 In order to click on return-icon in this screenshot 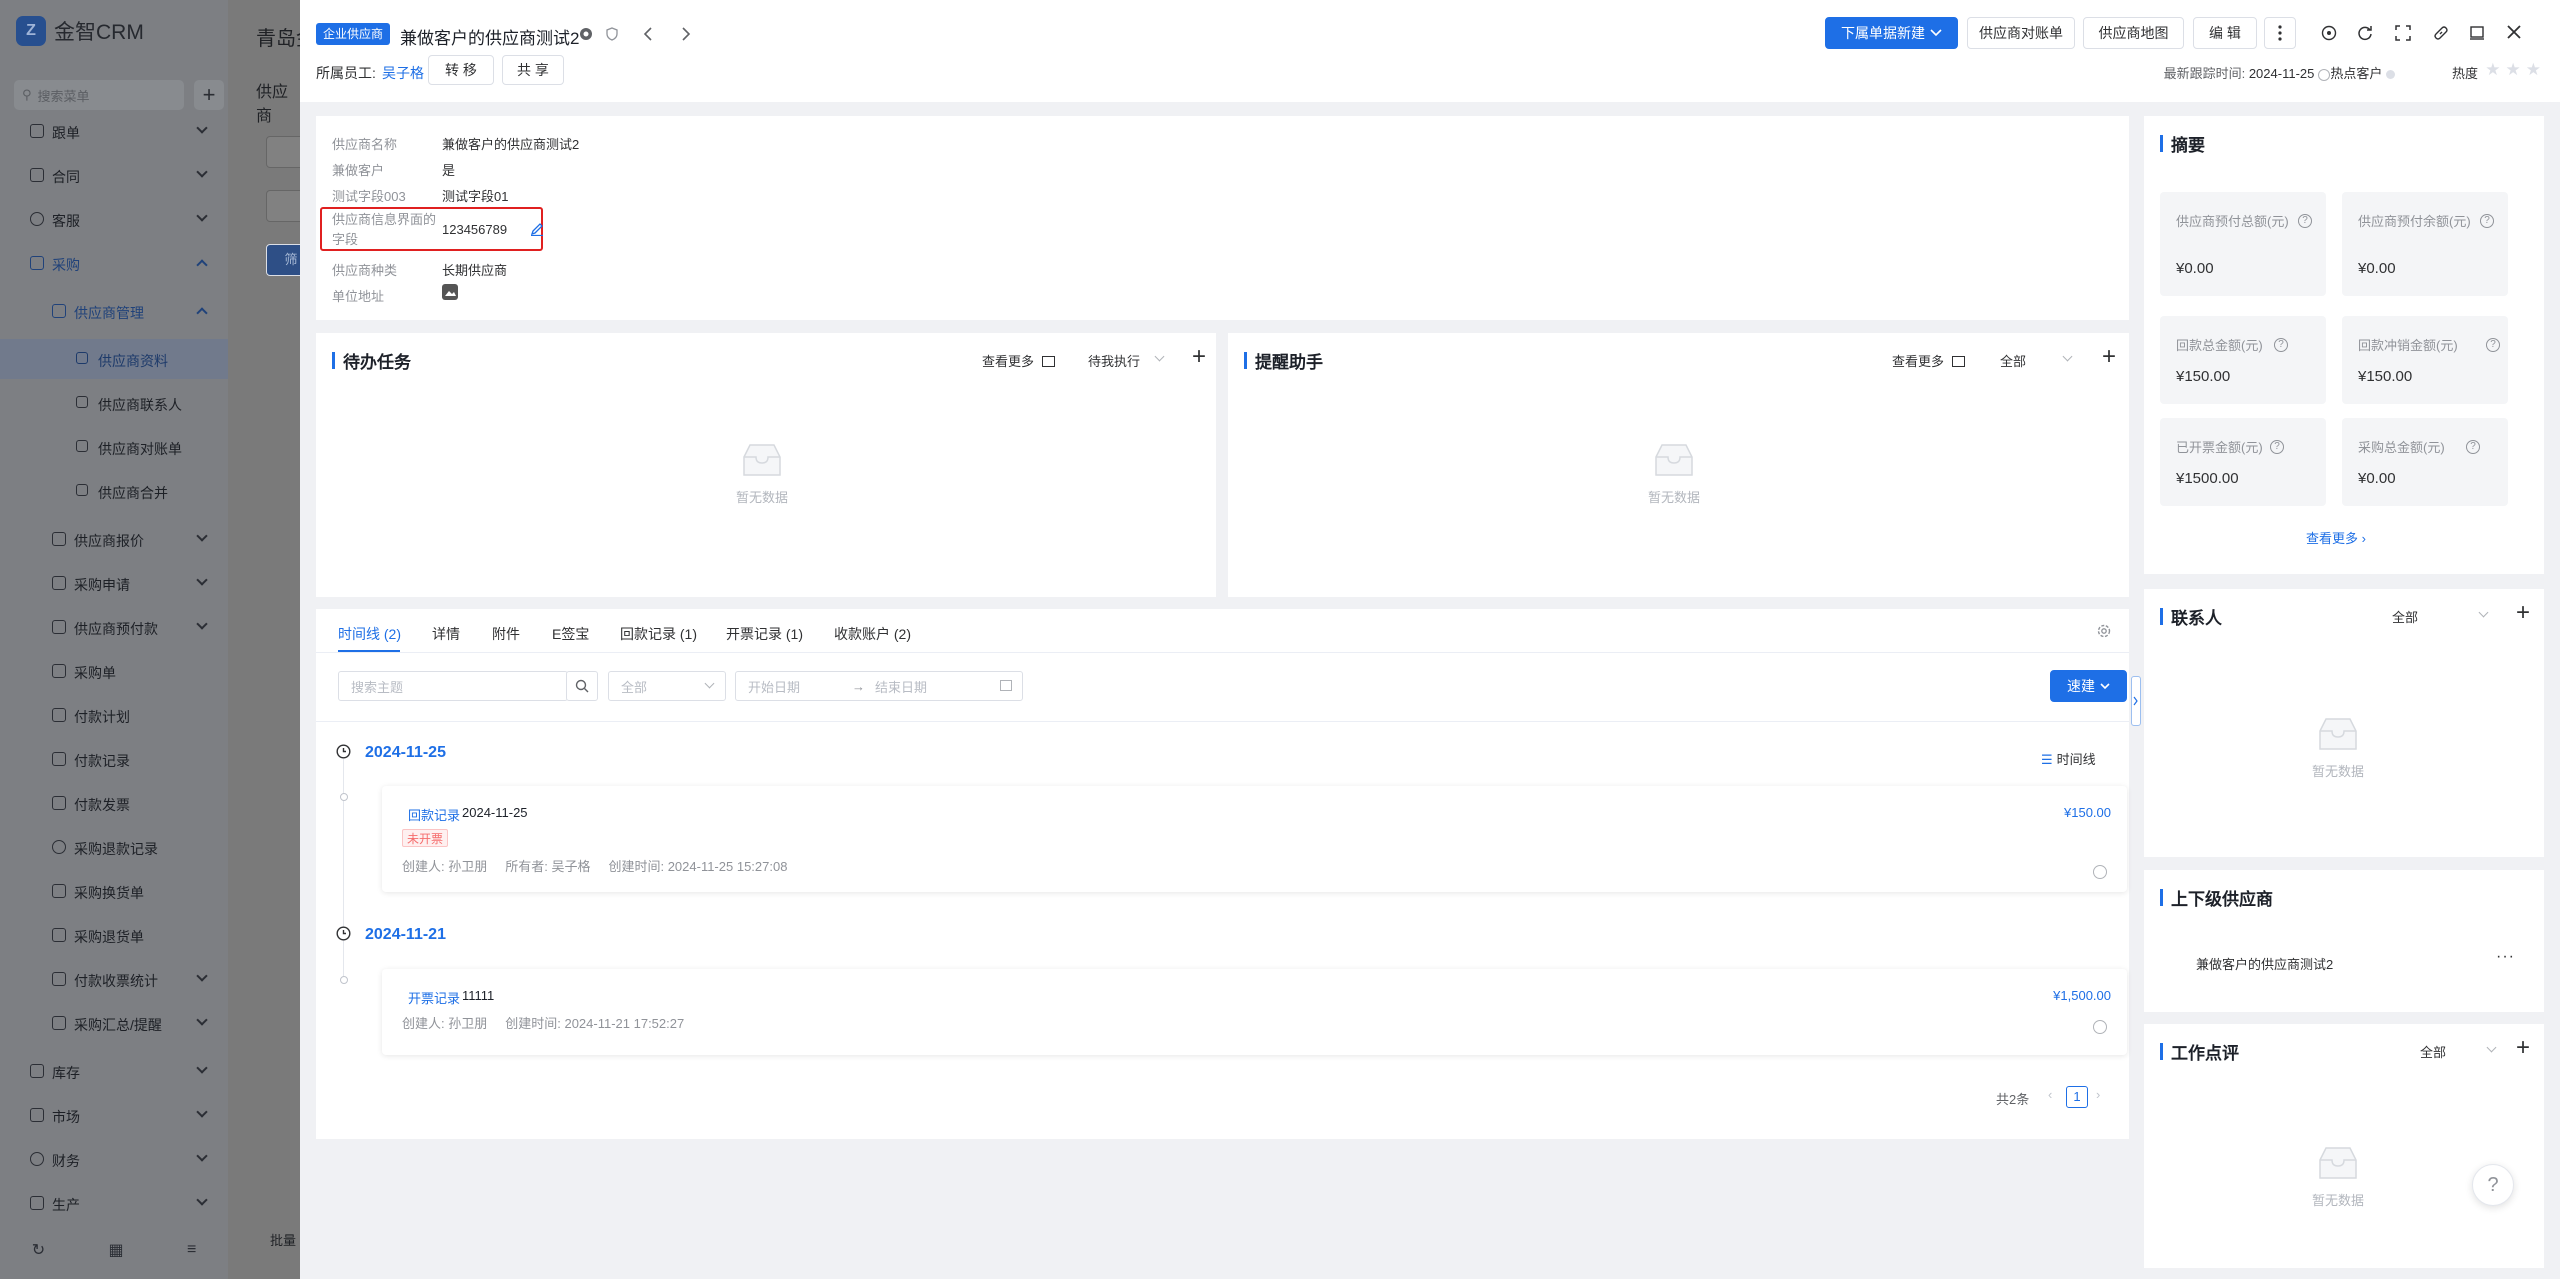, I will do `click(59, 935)`.